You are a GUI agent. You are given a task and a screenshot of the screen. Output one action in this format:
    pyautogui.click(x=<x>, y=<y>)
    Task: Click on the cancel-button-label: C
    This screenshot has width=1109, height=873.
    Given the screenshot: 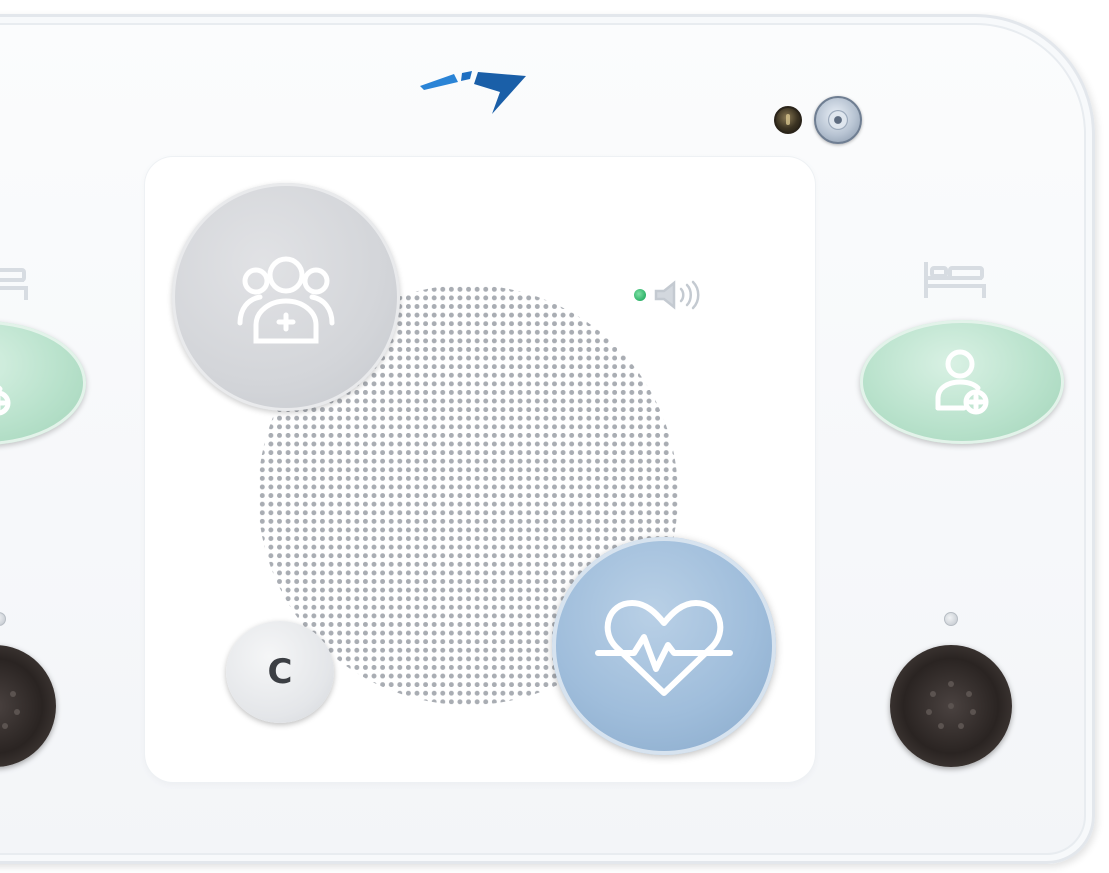 What is the action you would take?
    pyautogui.click(x=280, y=672)
    